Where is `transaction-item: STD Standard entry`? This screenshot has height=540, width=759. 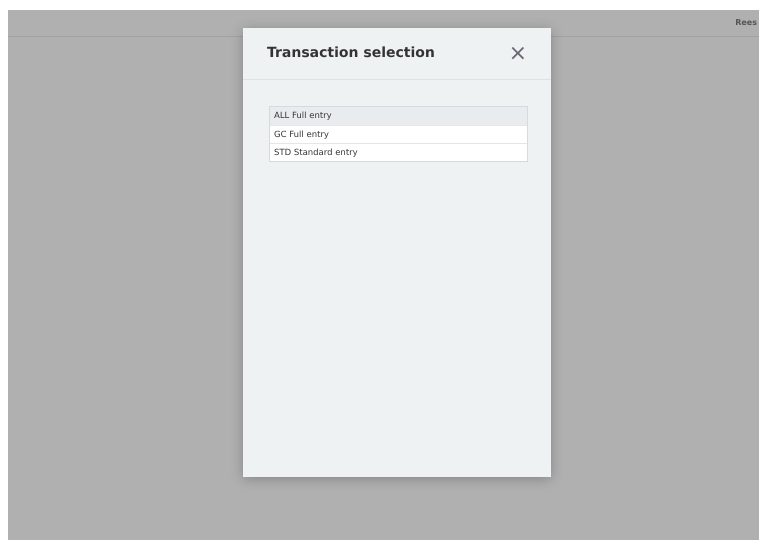 transaction-item: STD Standard entry is located at coordinates (398, 152).